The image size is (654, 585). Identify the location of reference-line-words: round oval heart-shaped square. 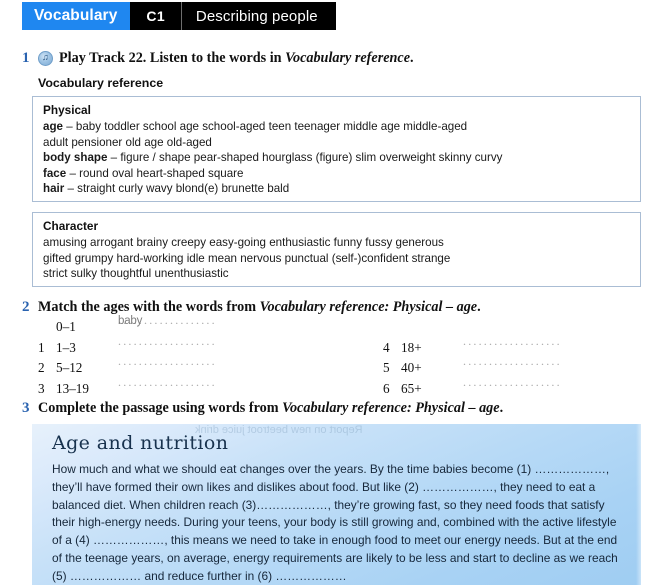
(161, 173).